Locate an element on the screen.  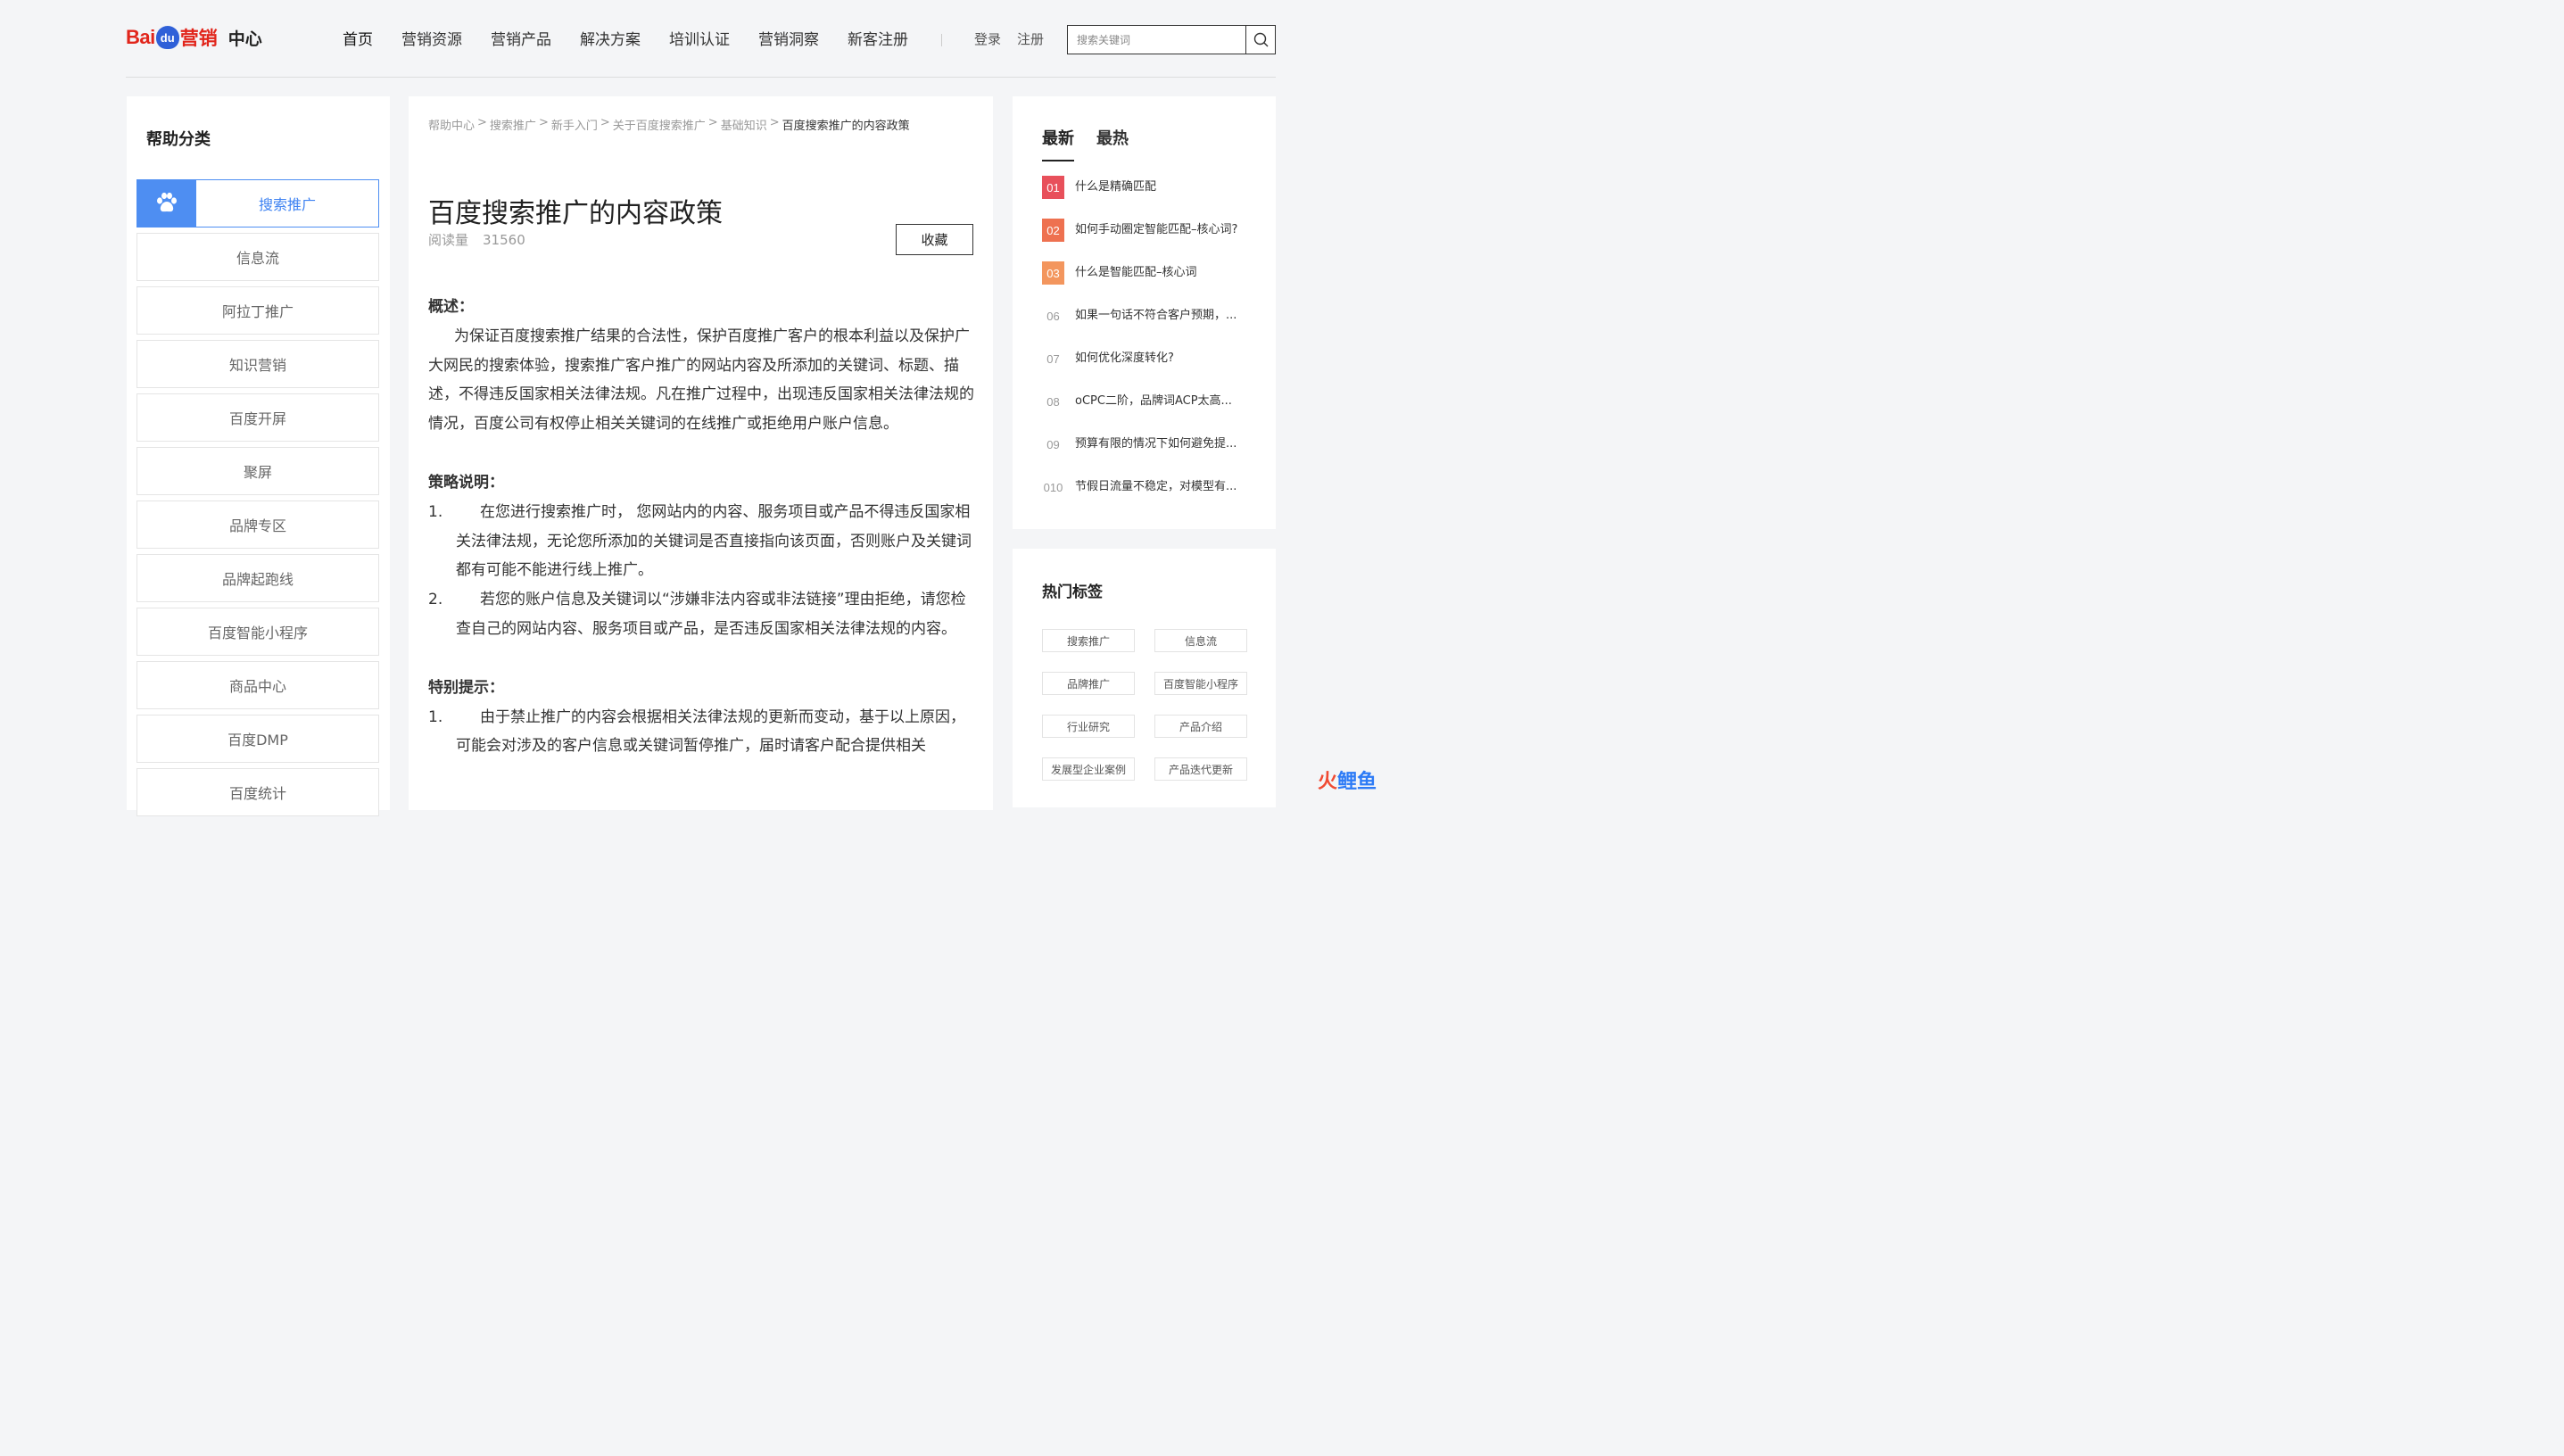
rank-badge: 09 is located at coordinates (1053, 444).